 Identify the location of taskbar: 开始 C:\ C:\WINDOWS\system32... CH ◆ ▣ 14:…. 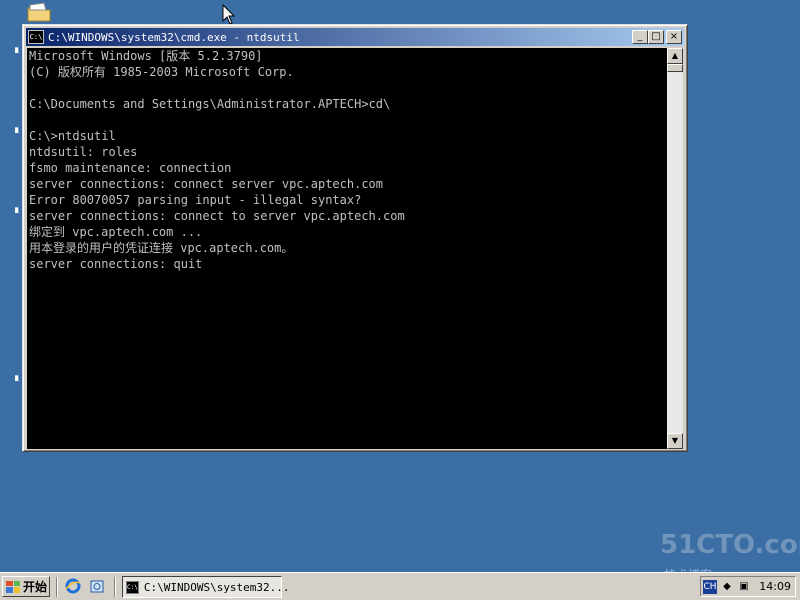
(400, 586).